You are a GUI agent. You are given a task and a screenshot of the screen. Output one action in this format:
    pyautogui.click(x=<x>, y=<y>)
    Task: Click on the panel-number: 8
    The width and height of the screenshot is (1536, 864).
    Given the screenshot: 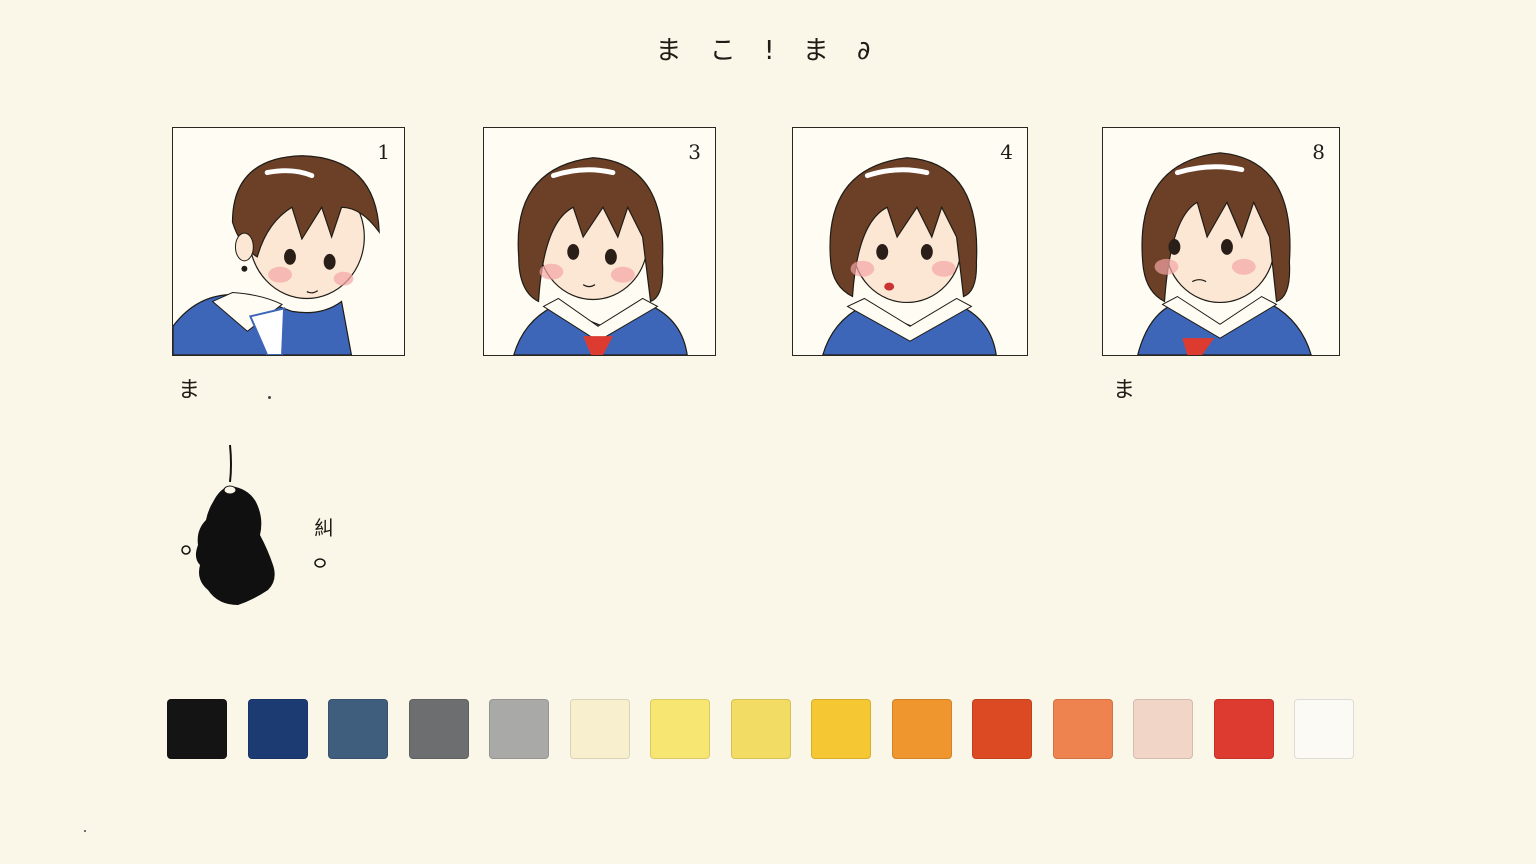 What is the action you would take?
    pyautogui.click(x=1318, y=152)
    